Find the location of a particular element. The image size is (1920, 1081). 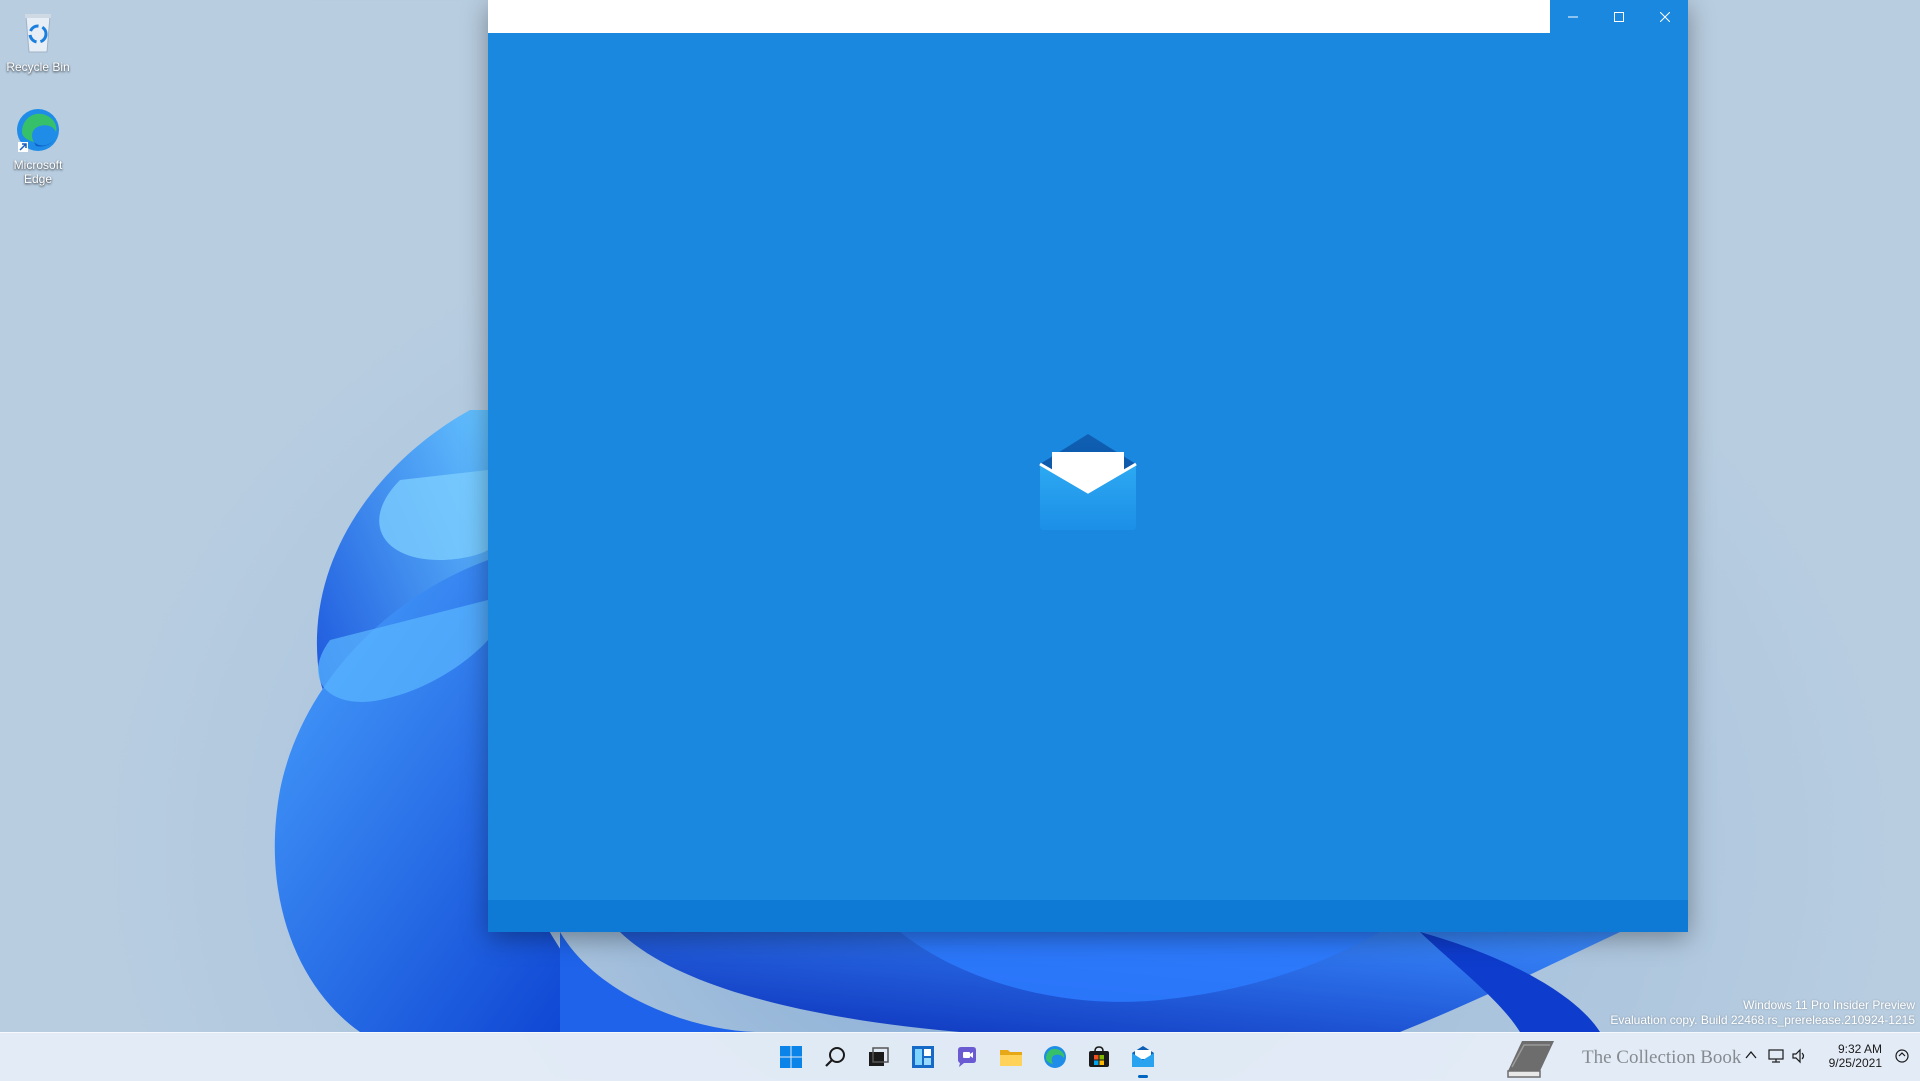

search-icon is located at coordinates (835, 1057).